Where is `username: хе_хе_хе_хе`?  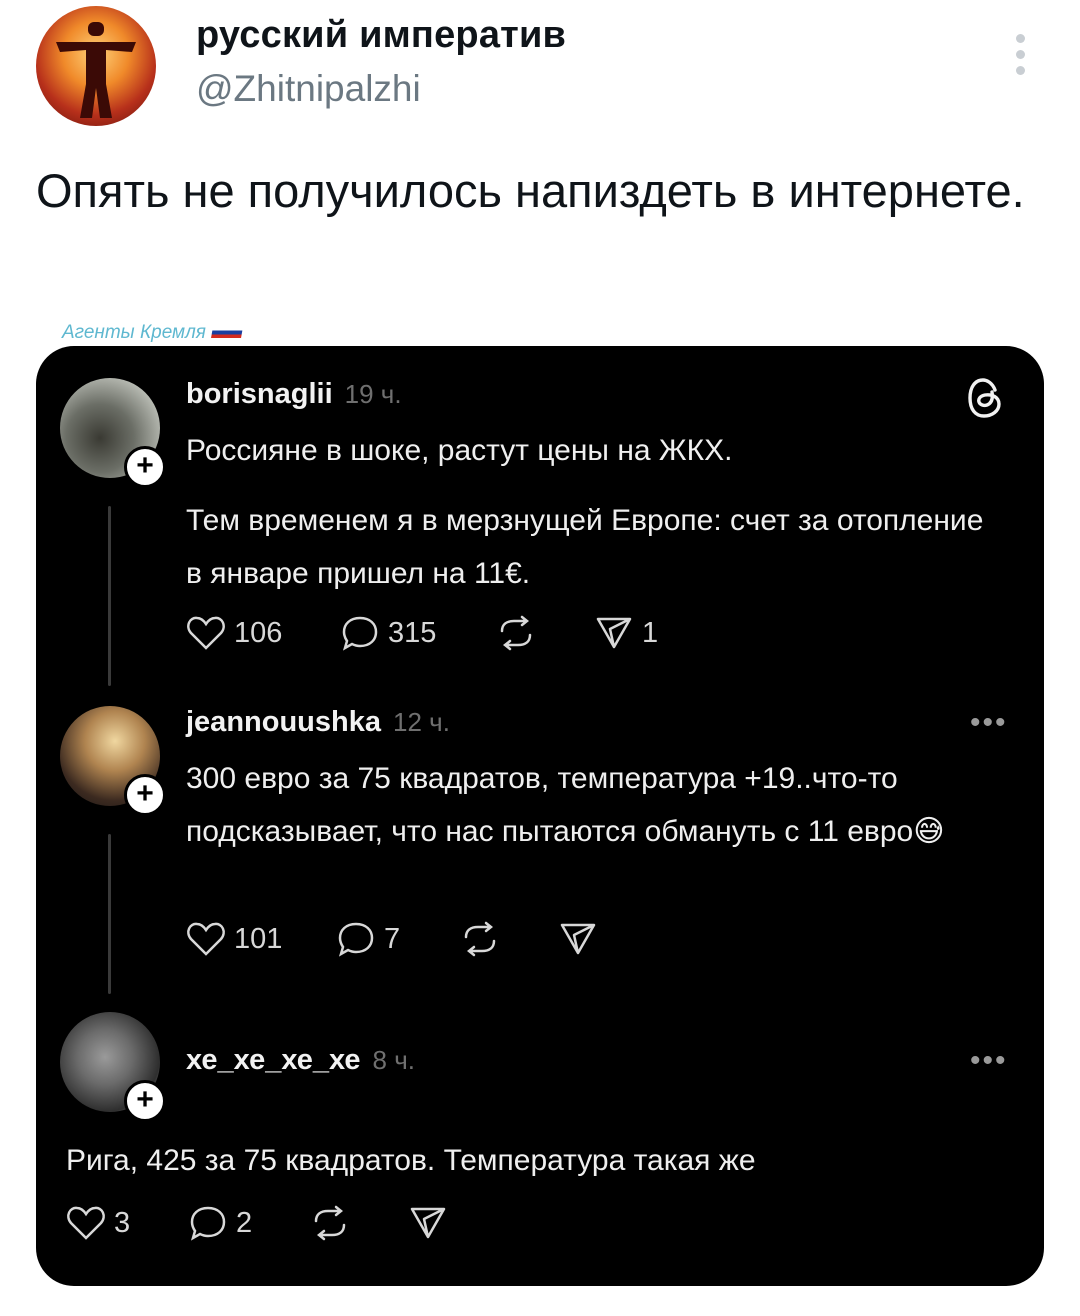
username: хе_хе_хе_хе is located at coordinates (273, 1060).